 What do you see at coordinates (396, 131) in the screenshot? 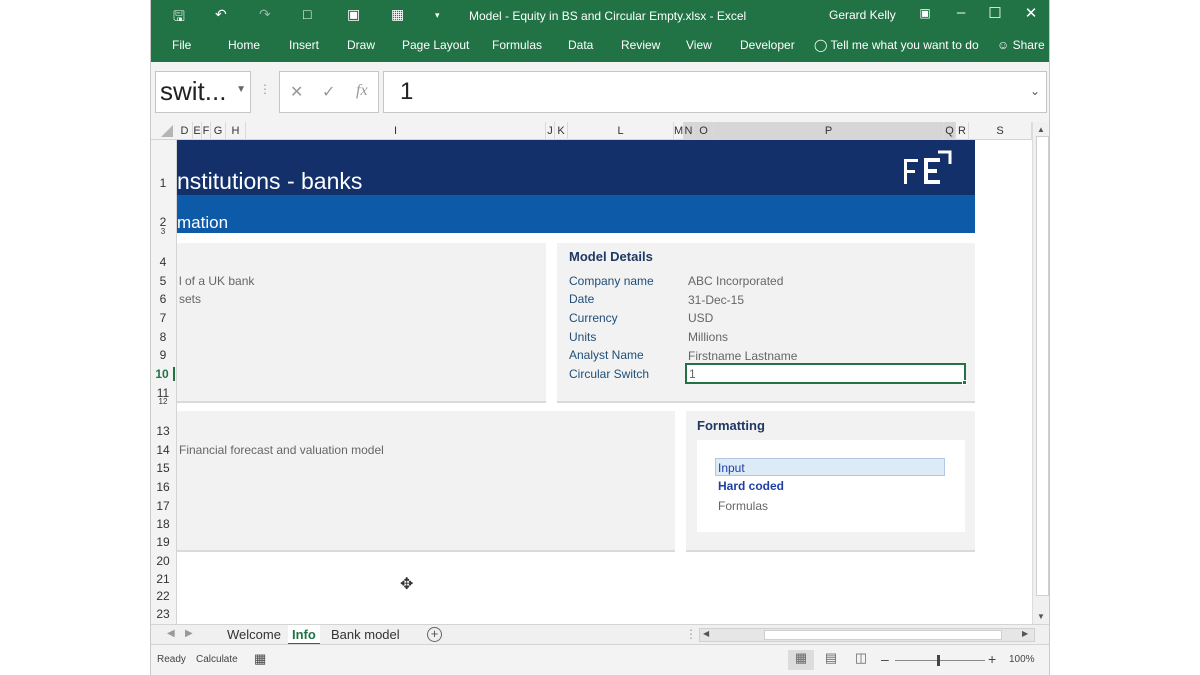
I see `column-header-i: I` at bounding box center [396, 131].